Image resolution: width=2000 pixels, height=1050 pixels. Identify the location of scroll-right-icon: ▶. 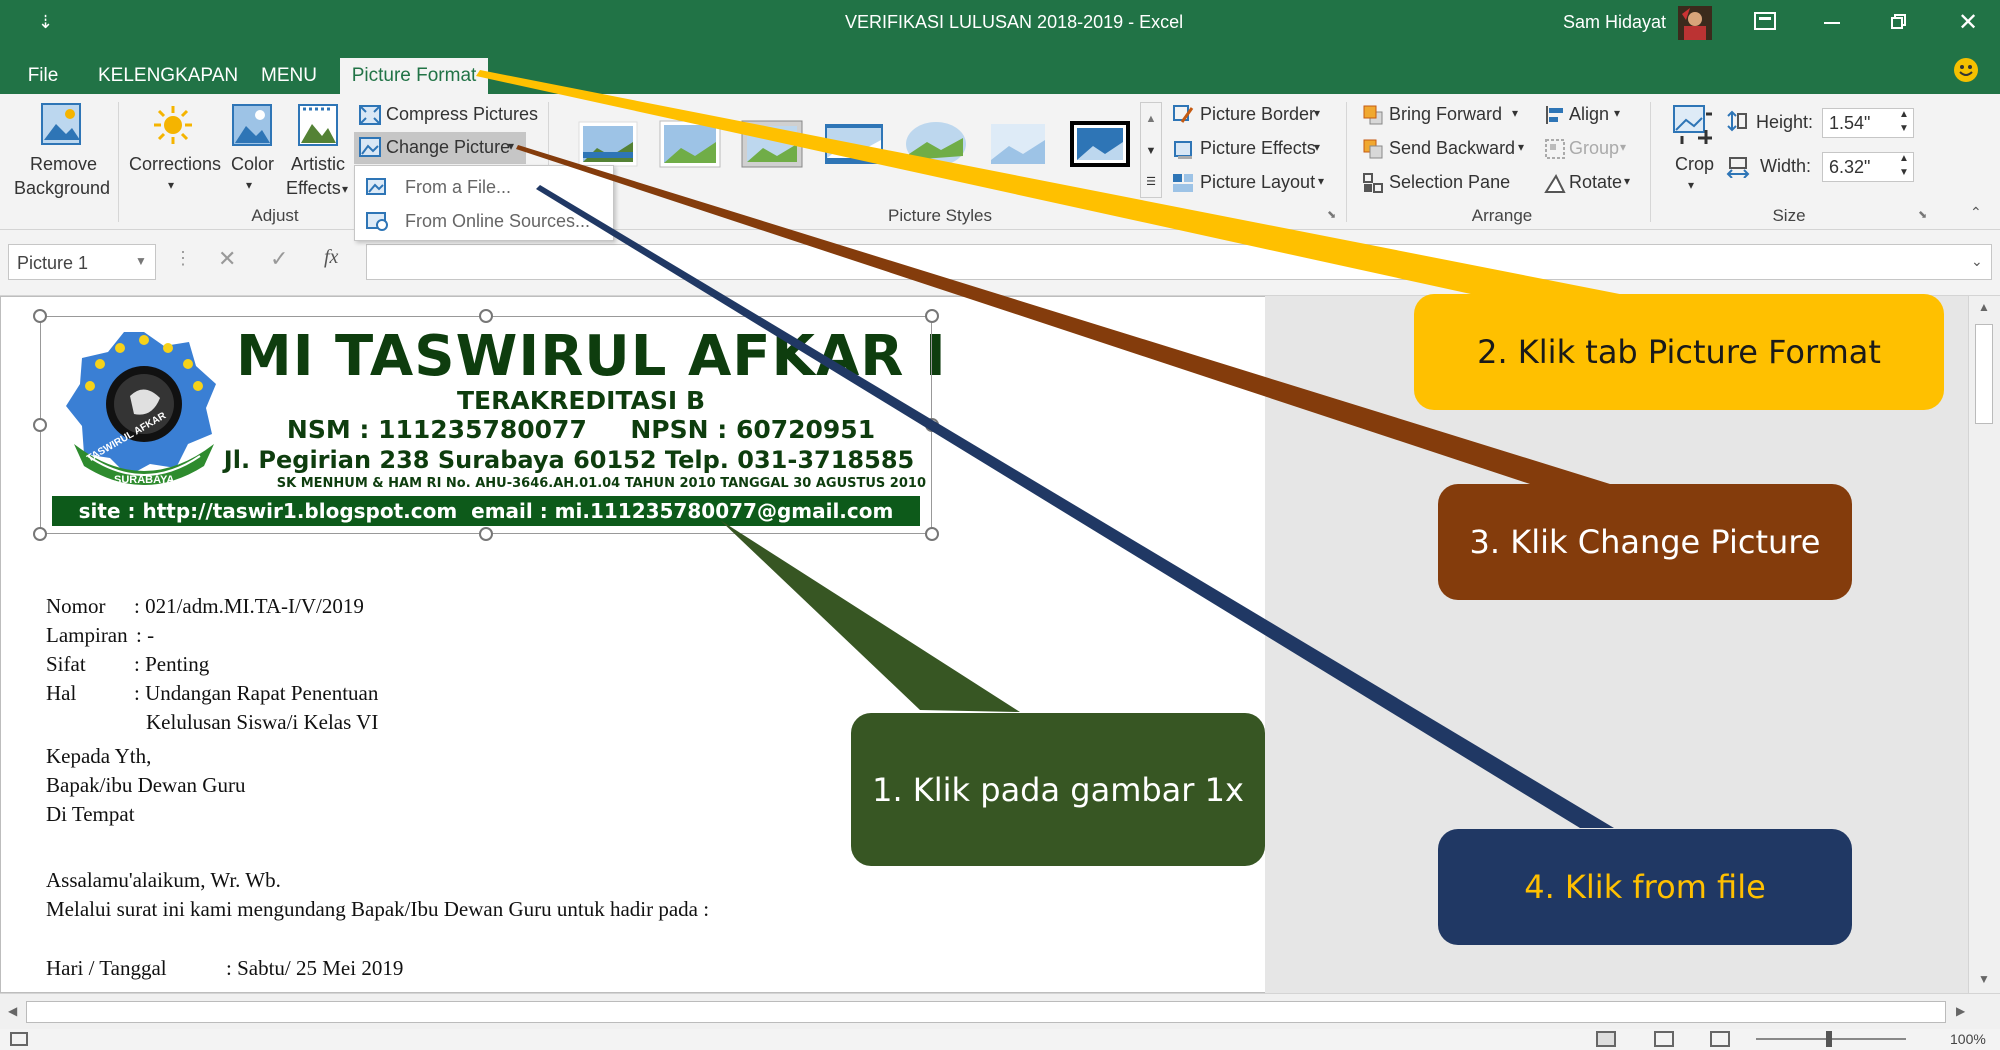
(1960, 1011).